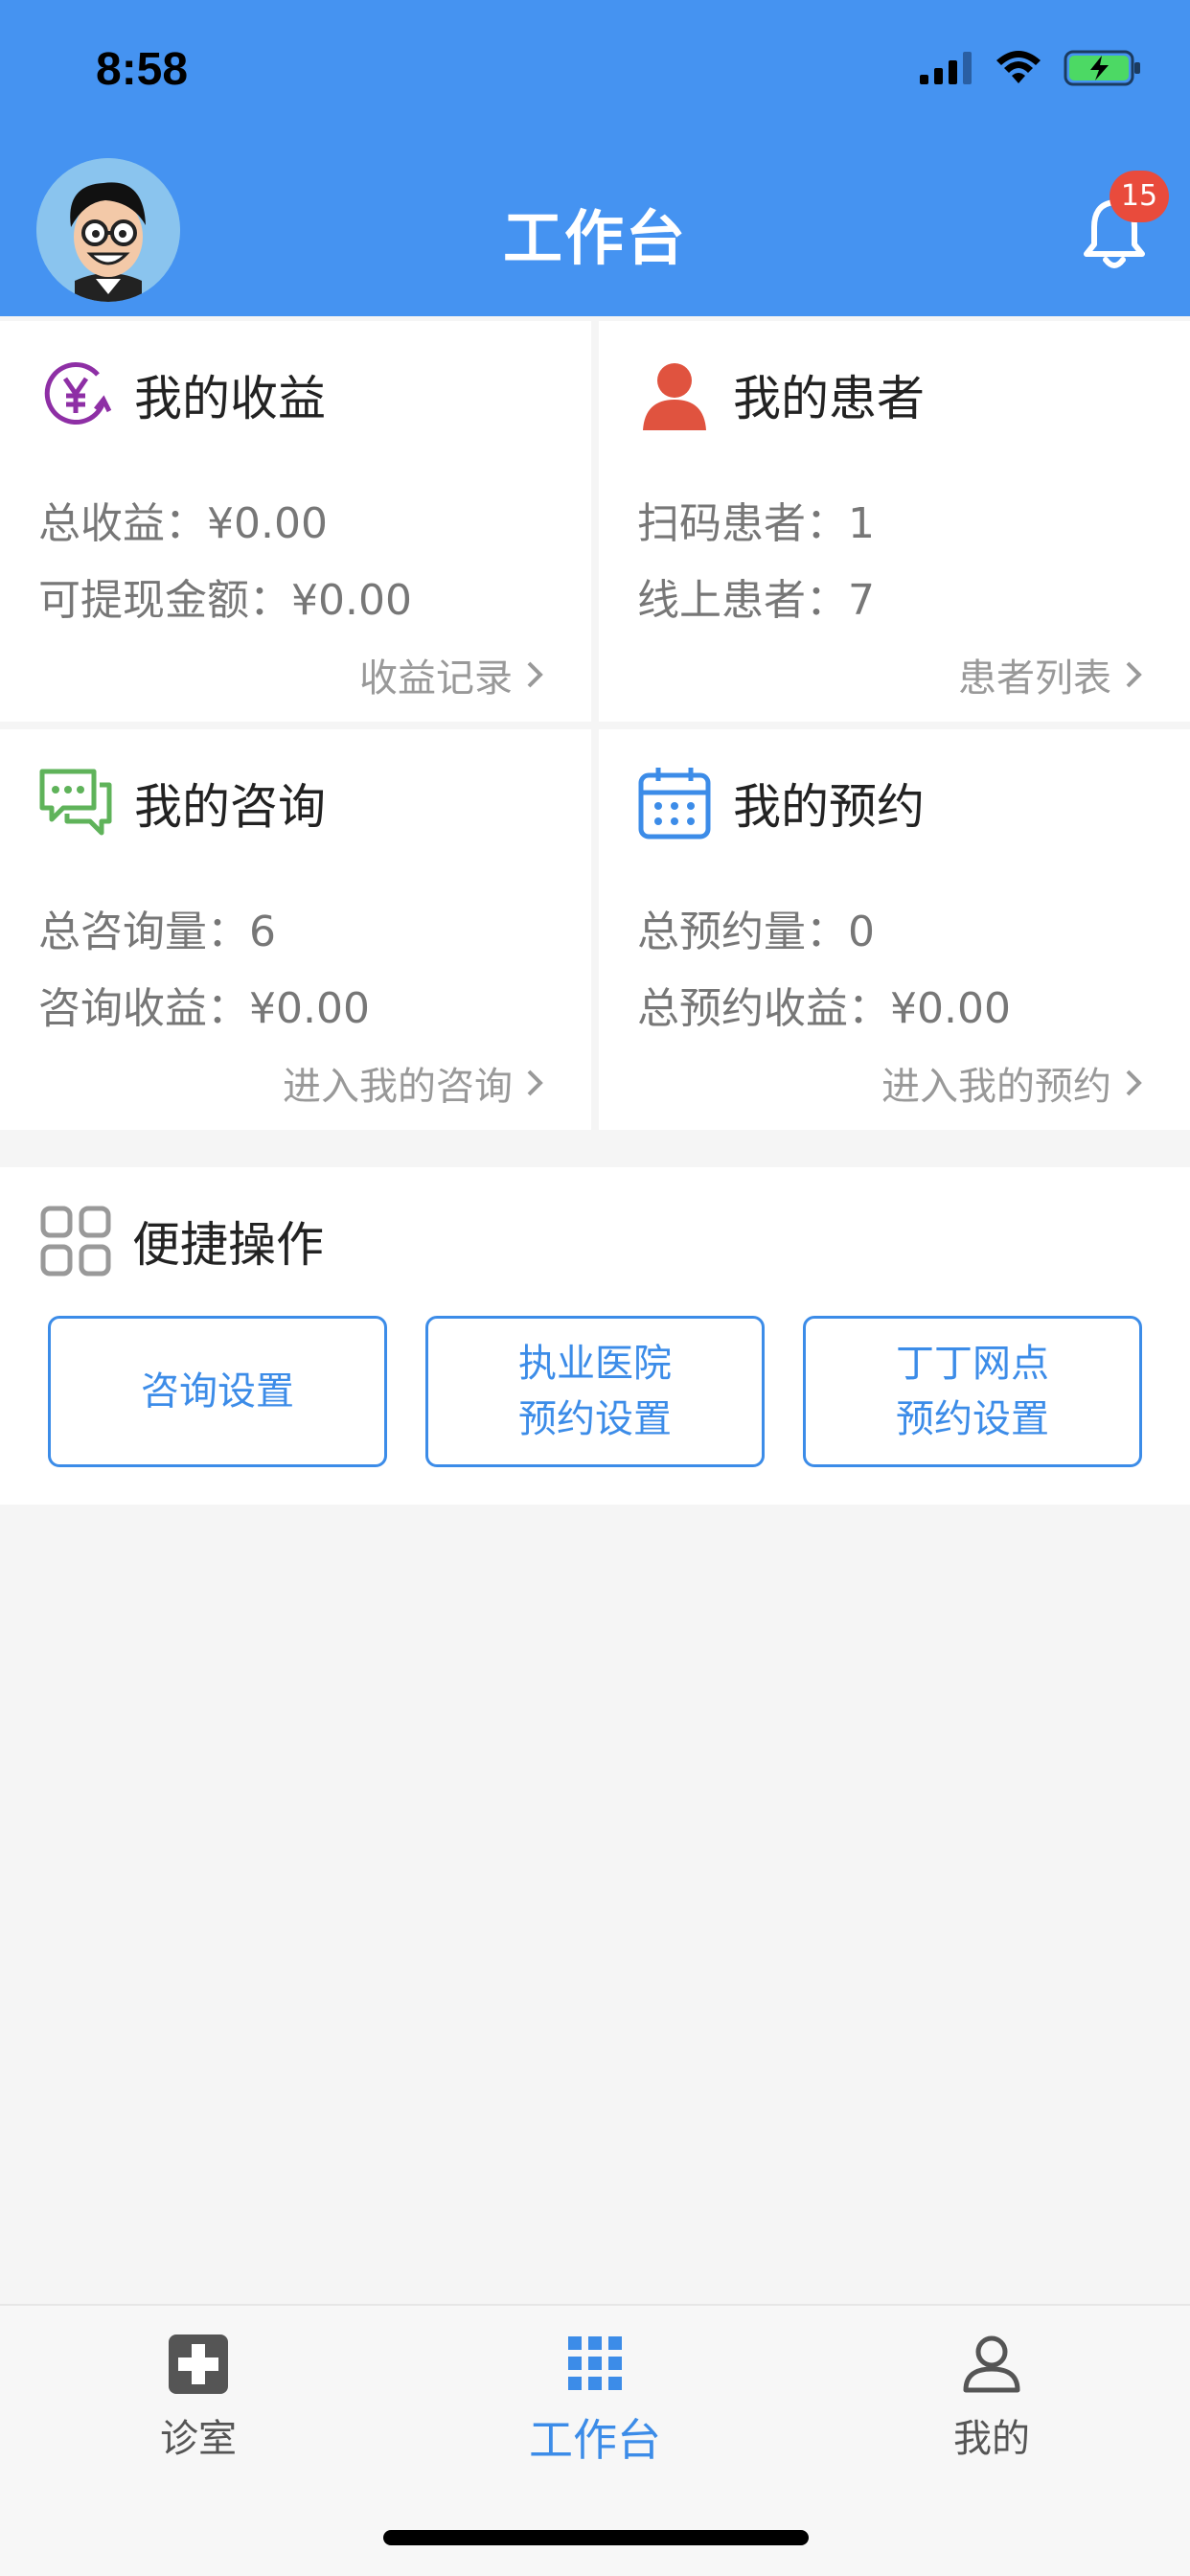  I want to click on my-consult-link: 进入我的咨询, so click(413, 1083).